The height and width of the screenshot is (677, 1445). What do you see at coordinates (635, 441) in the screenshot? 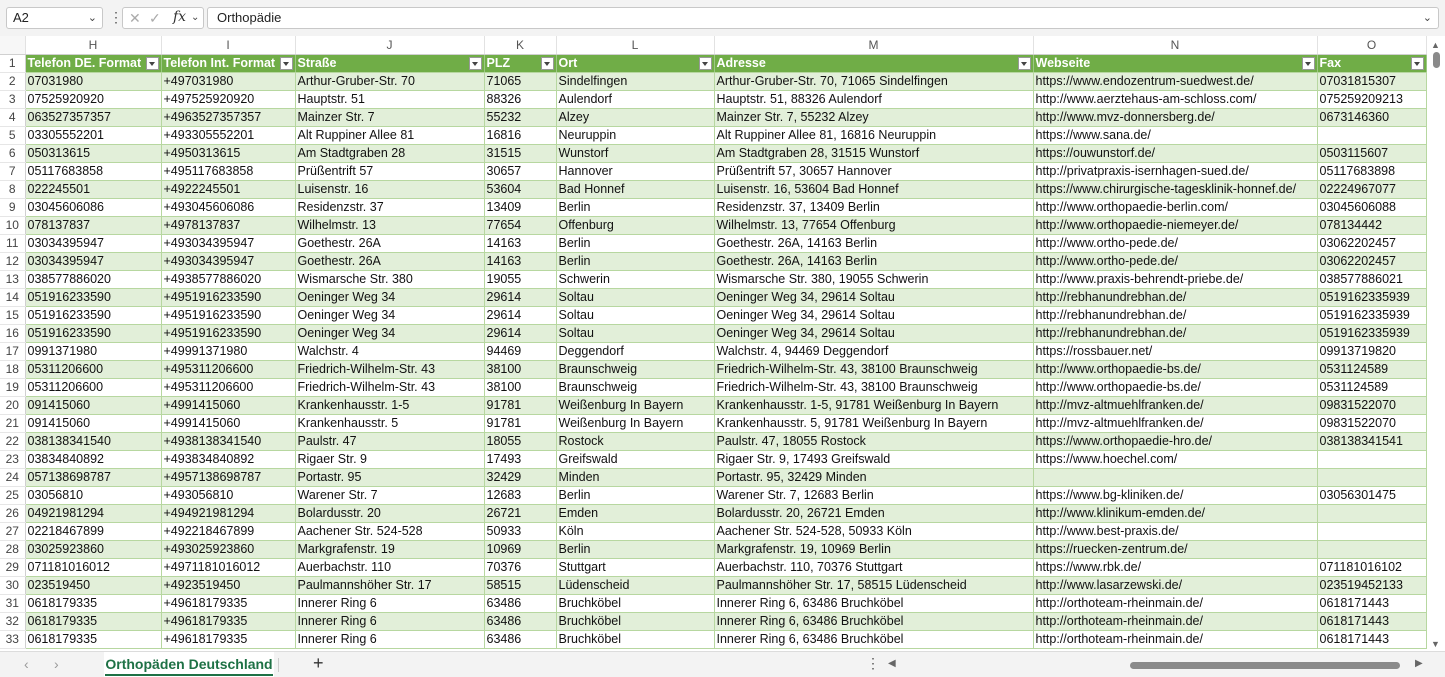
I see `cell: Rostock` at bounding box center [635, 441].